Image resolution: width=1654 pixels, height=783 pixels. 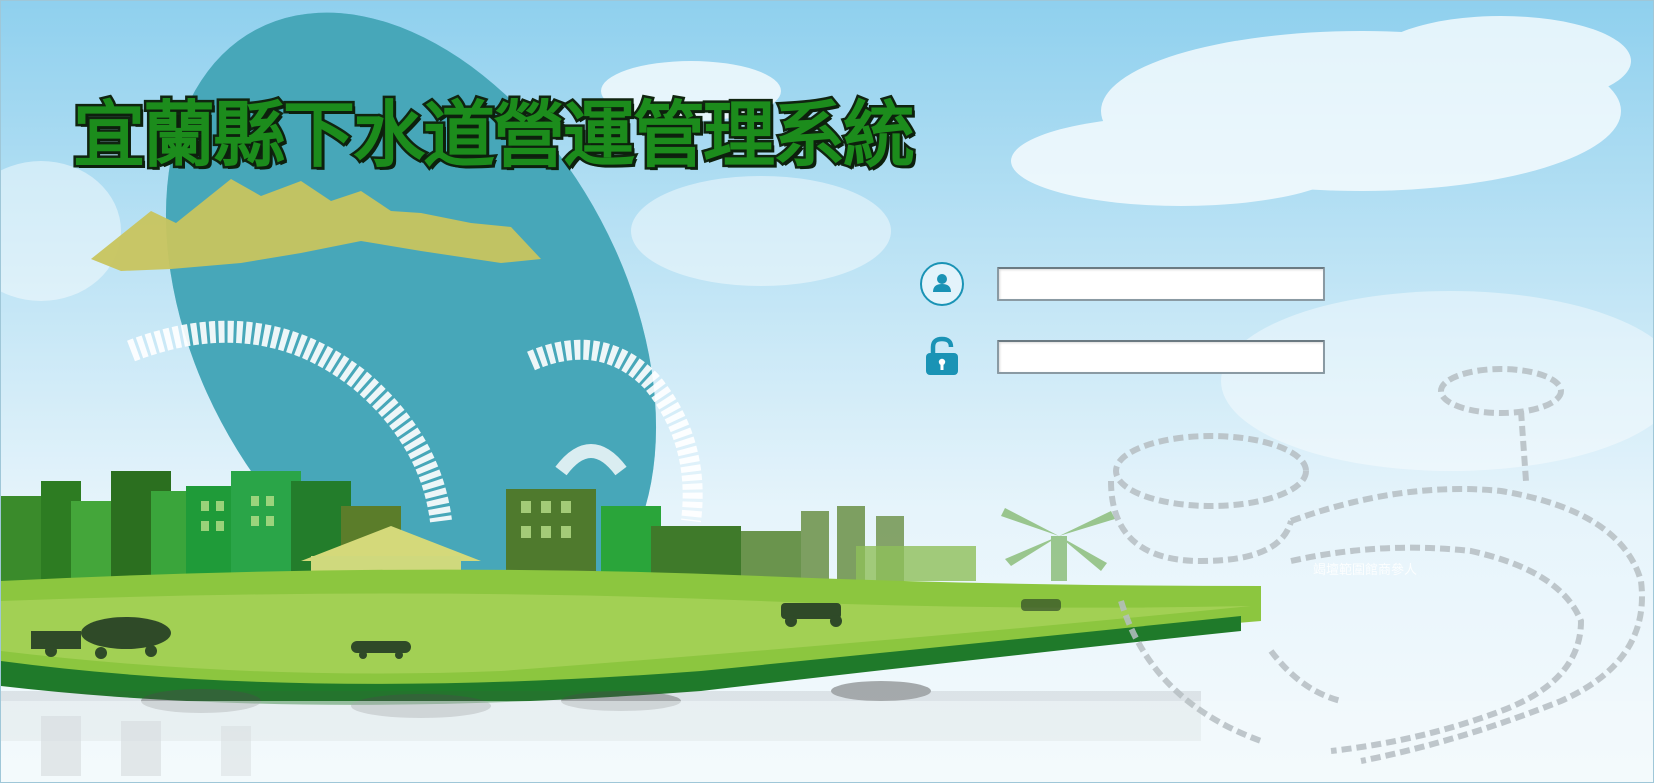 I want to click on username-input, so click(x=1161, y=284).